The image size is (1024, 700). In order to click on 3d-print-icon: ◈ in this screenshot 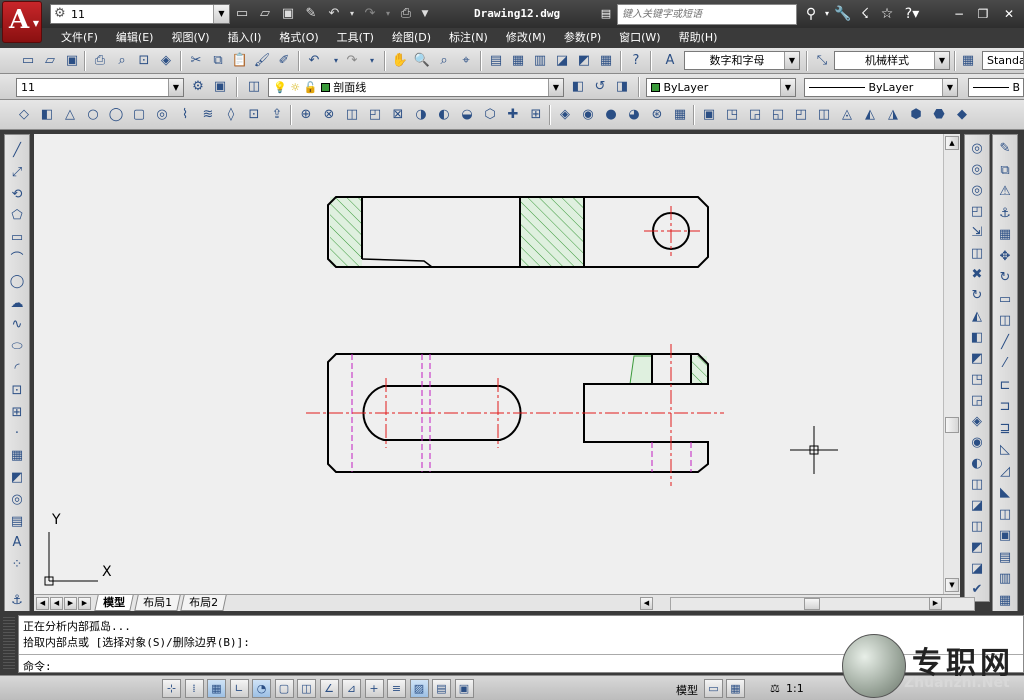, I will do `click(166, 61)`.